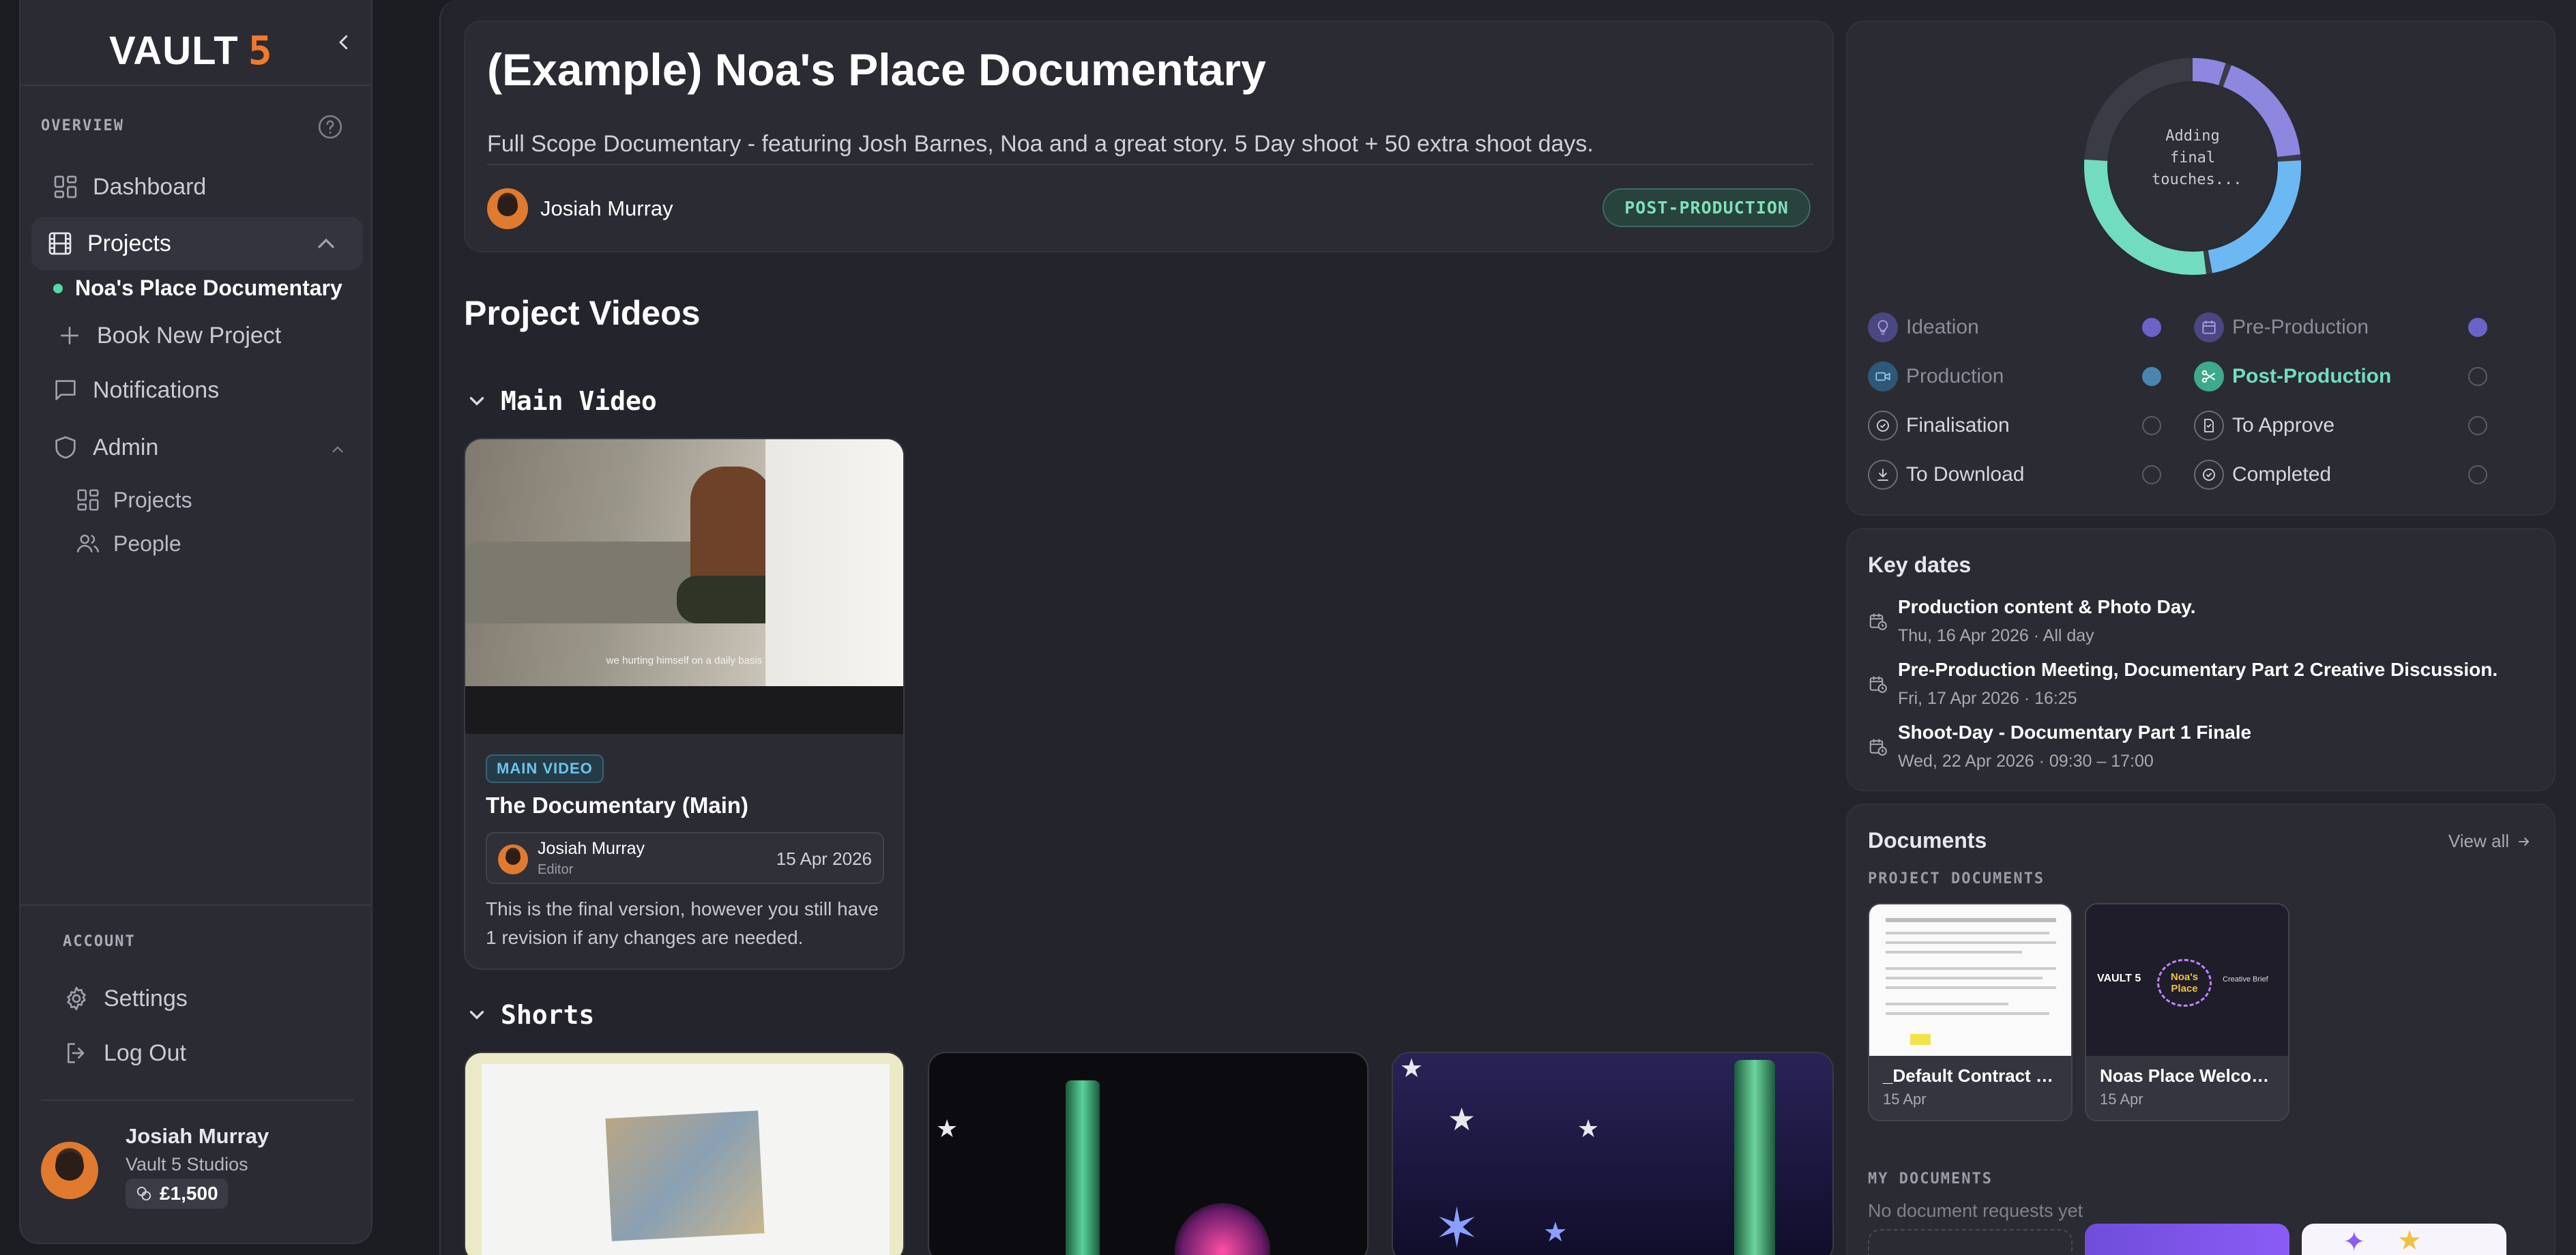 The width and height of the screenshot is (2576, 1255). Describe the element at coordinates (2209, 327) in the screenshot. I see `calendar-icon` at that location.